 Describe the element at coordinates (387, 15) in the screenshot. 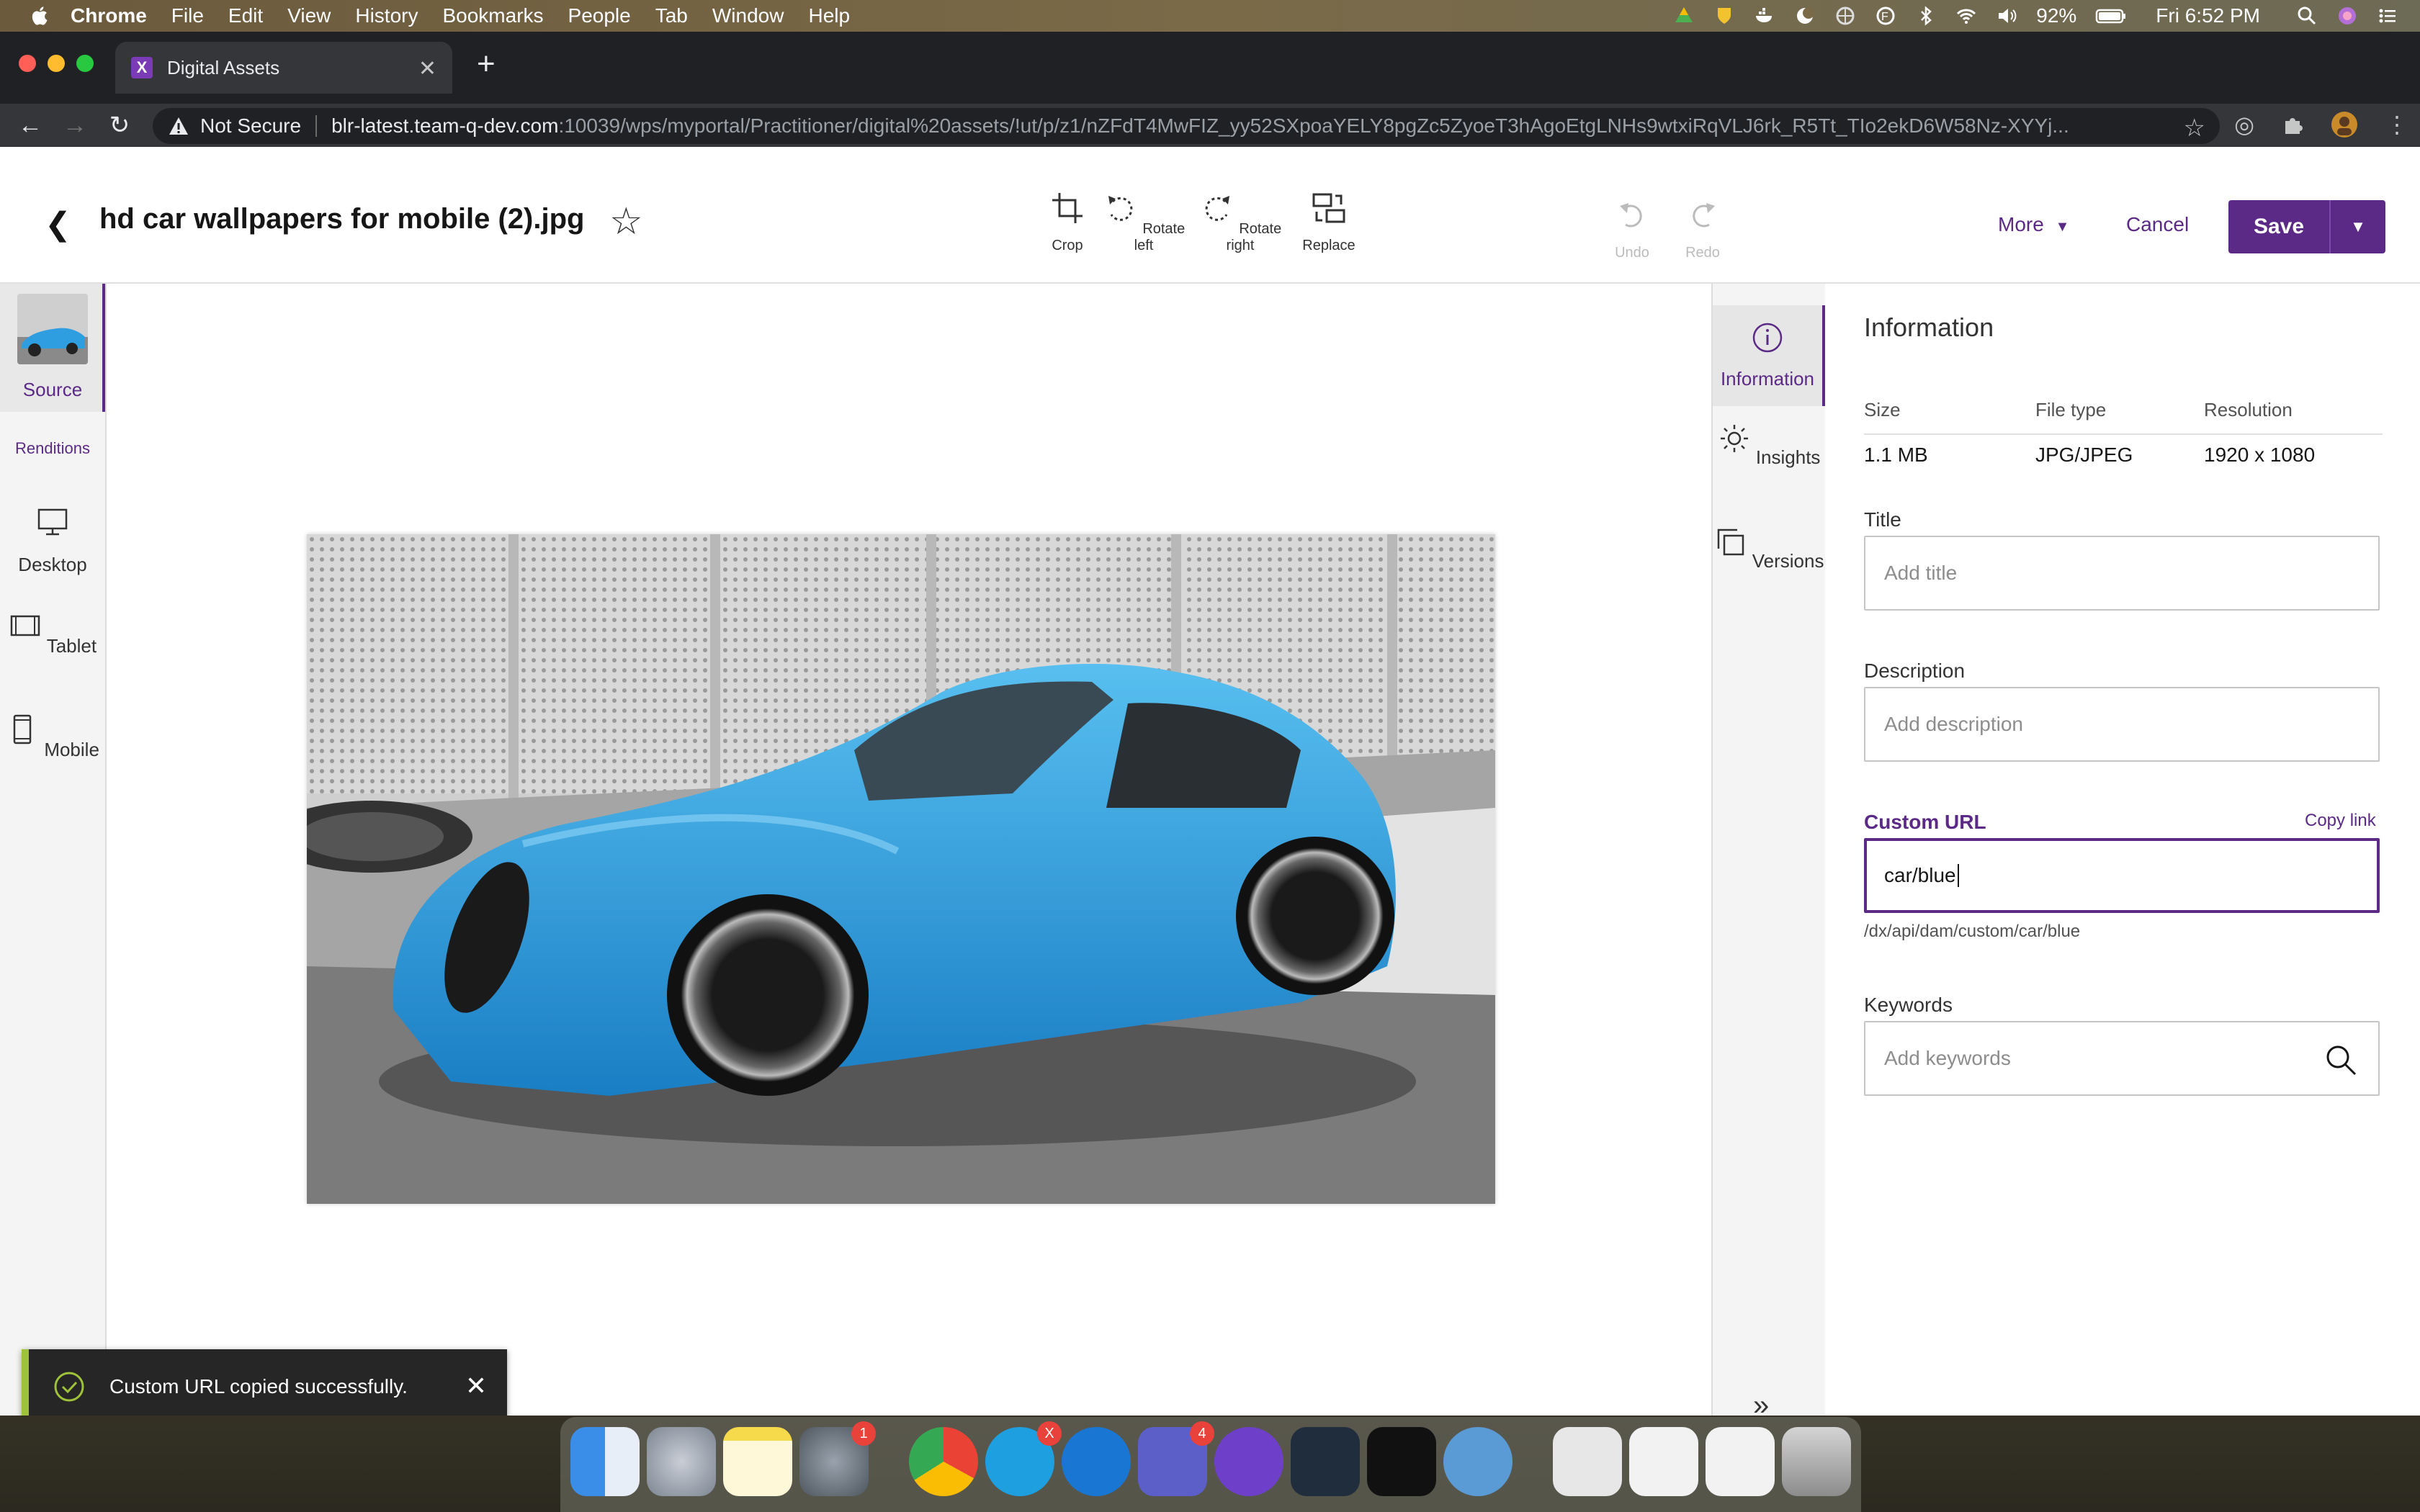

I see `menu-history: History` at that location.